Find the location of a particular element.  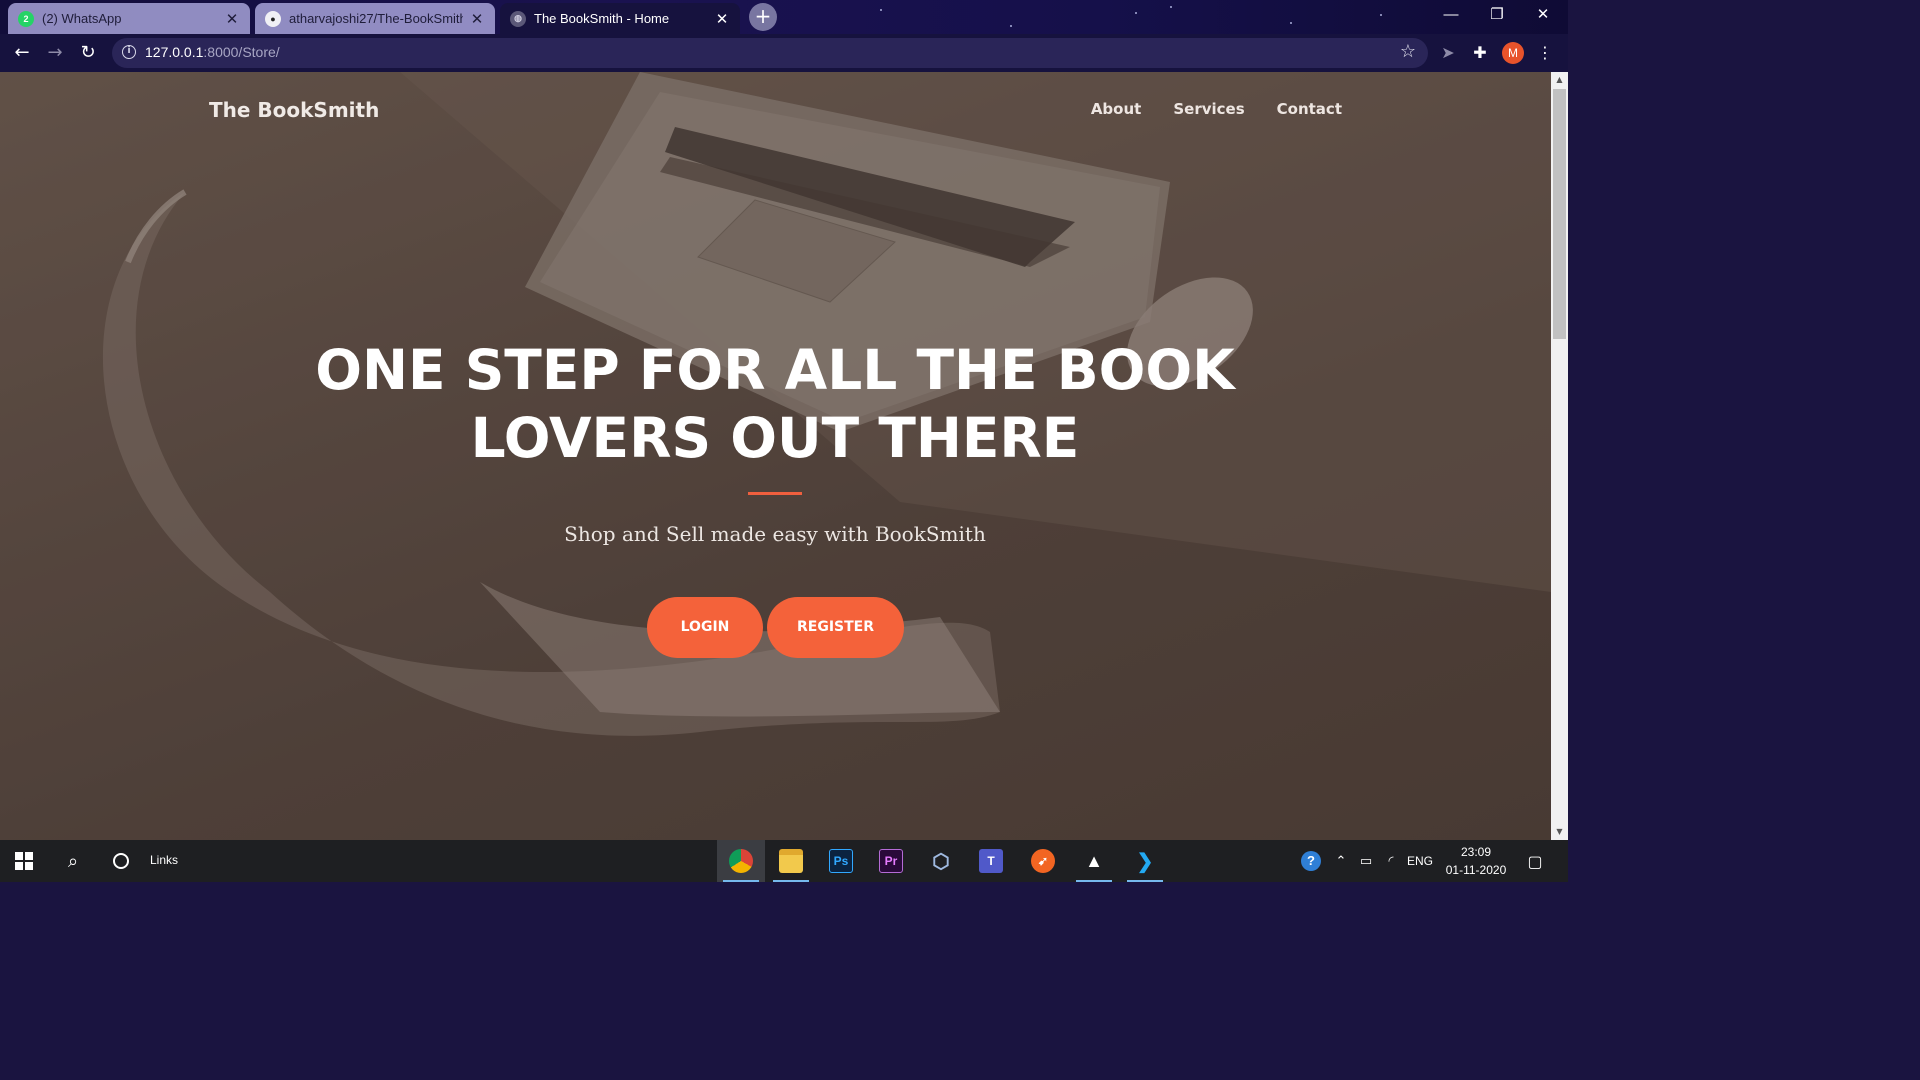

chrome-icon is located at coordinates (741, 861).